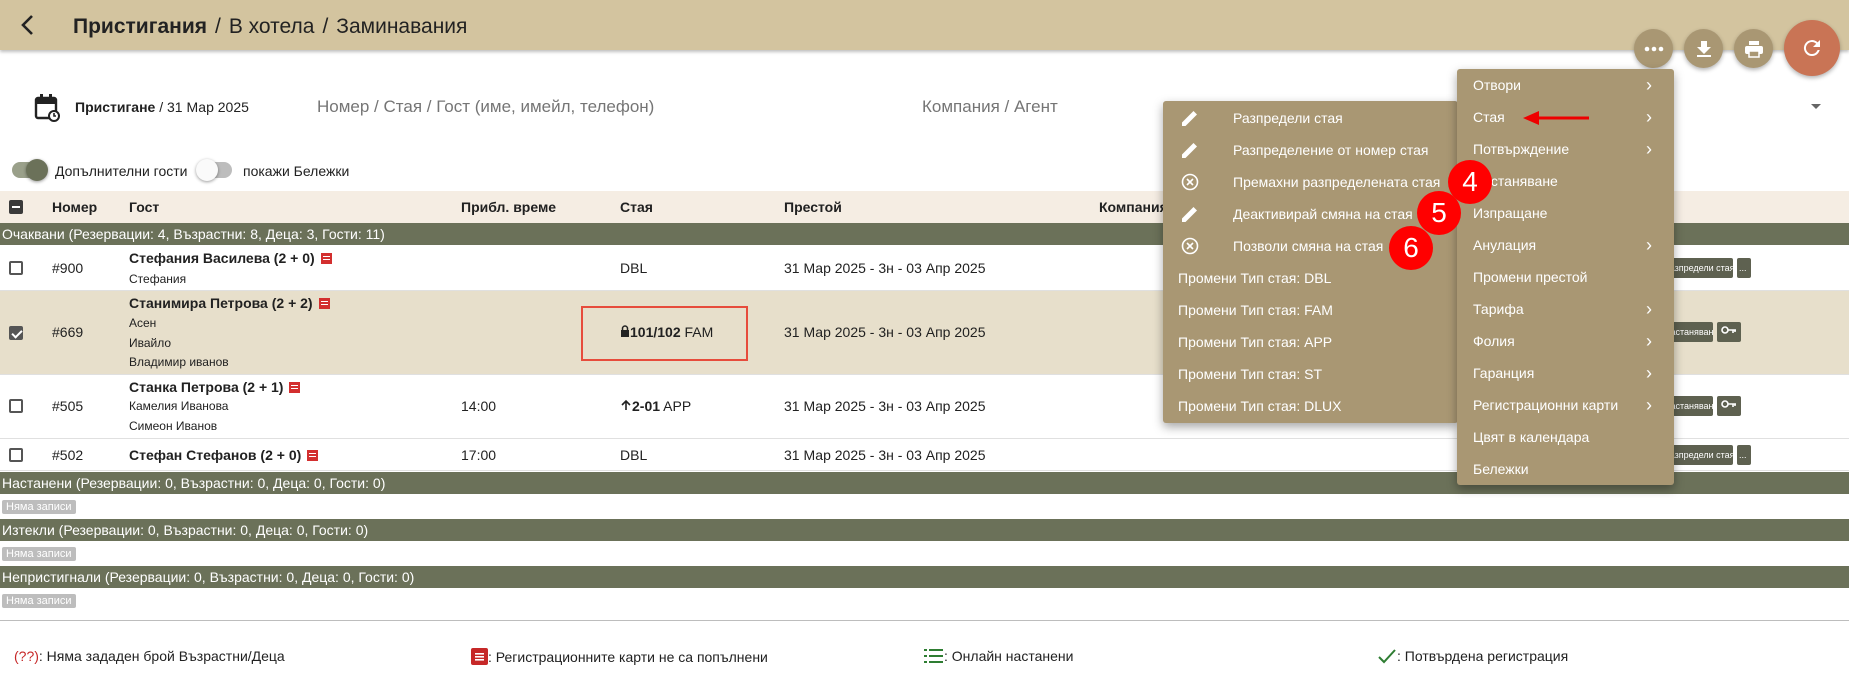  What do you see at coordinates (162, 107) in the screenshot?
I see `date-filter: Пристигане / 31 Мар 2025` at bounding box center [162, 107].